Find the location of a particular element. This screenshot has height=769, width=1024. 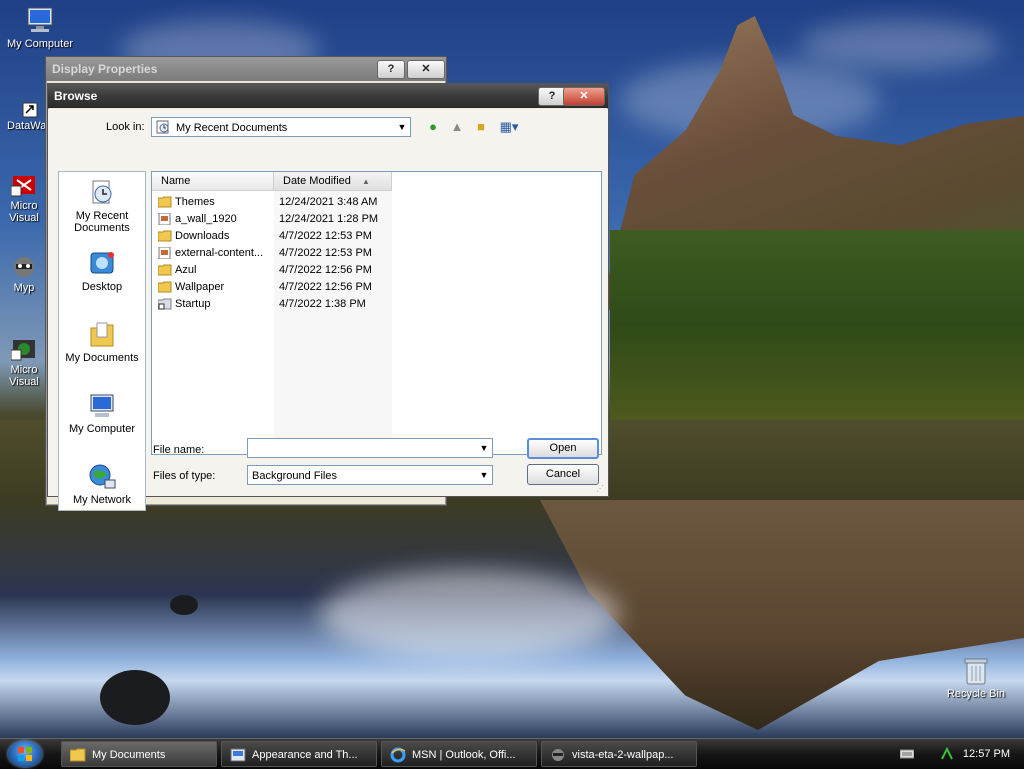

file-row: Wallpaper 4/7/2022 12:56 PM is located at coordinates (376, 287).